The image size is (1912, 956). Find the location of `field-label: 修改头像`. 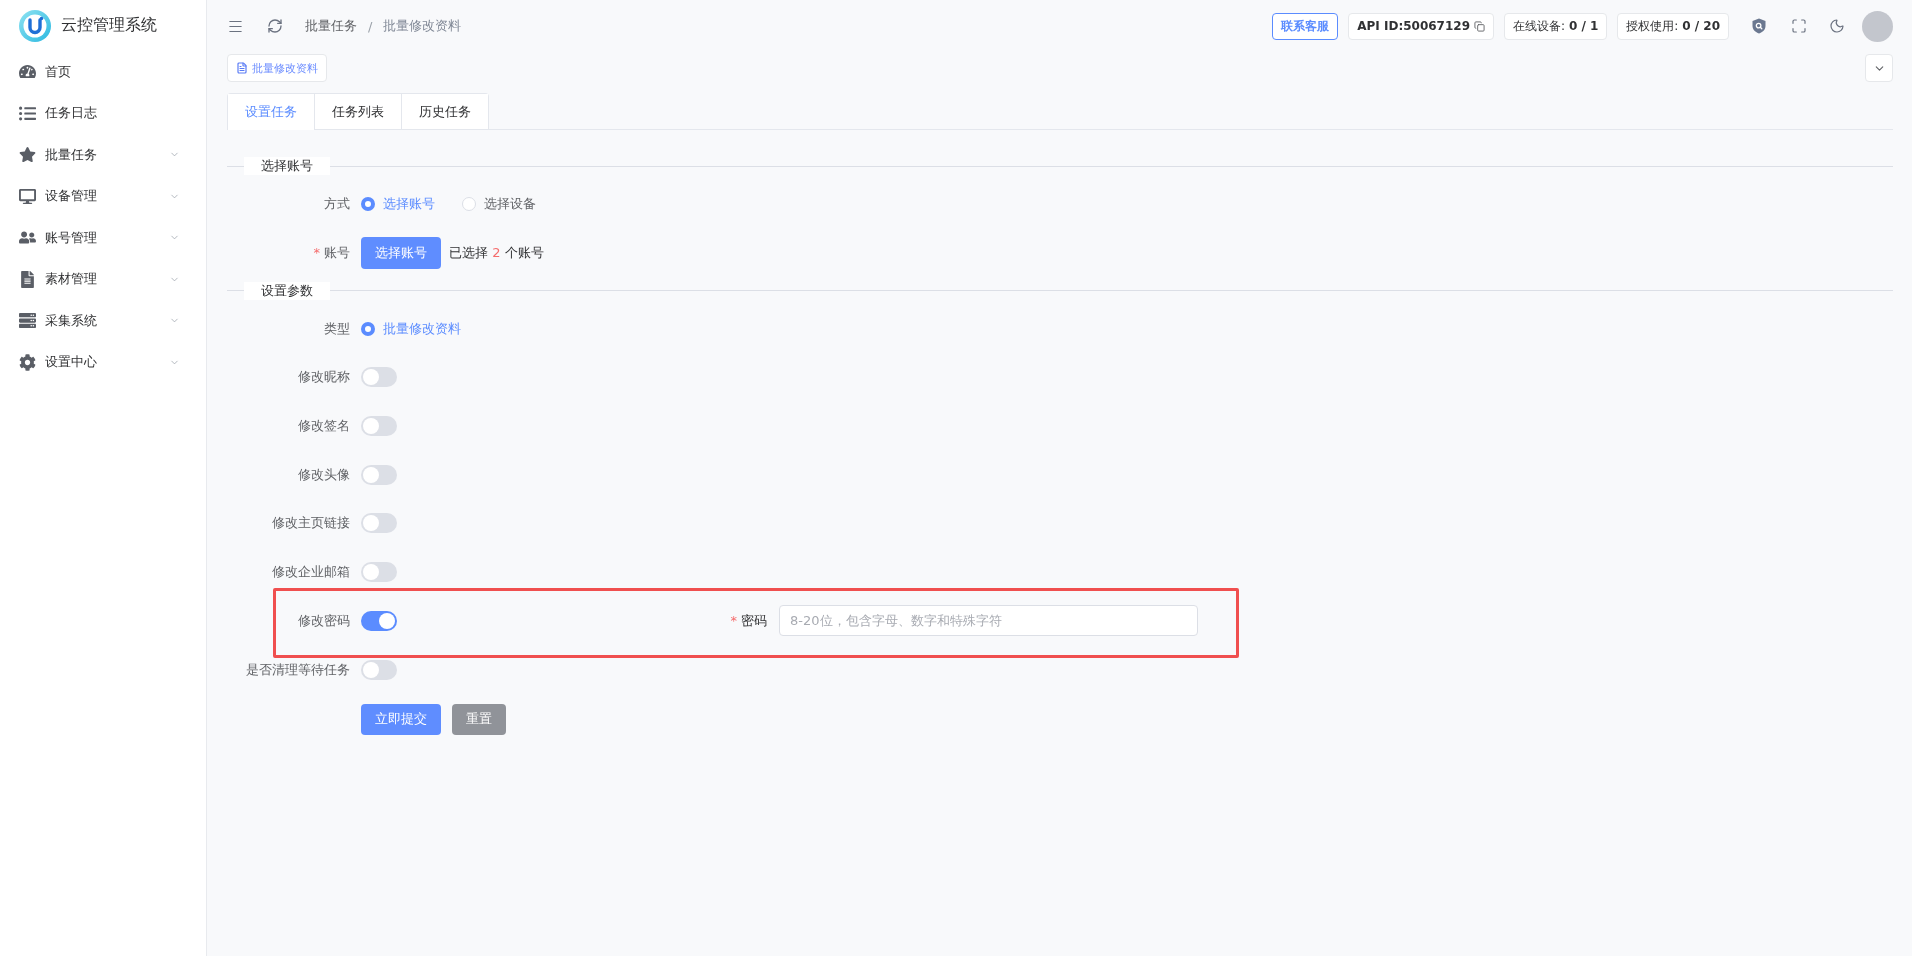

field-label: 修改头像 is located at coordinates (324, 474).